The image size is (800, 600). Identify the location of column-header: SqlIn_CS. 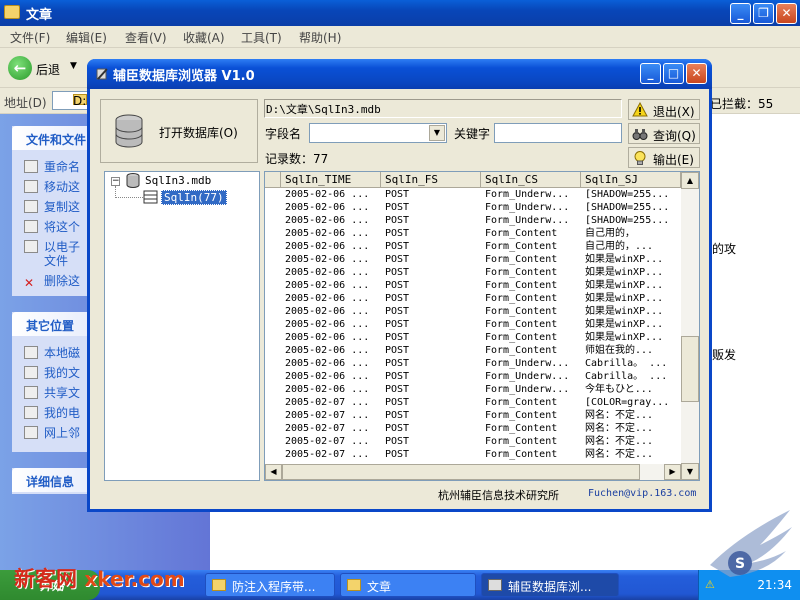
(531, 180).